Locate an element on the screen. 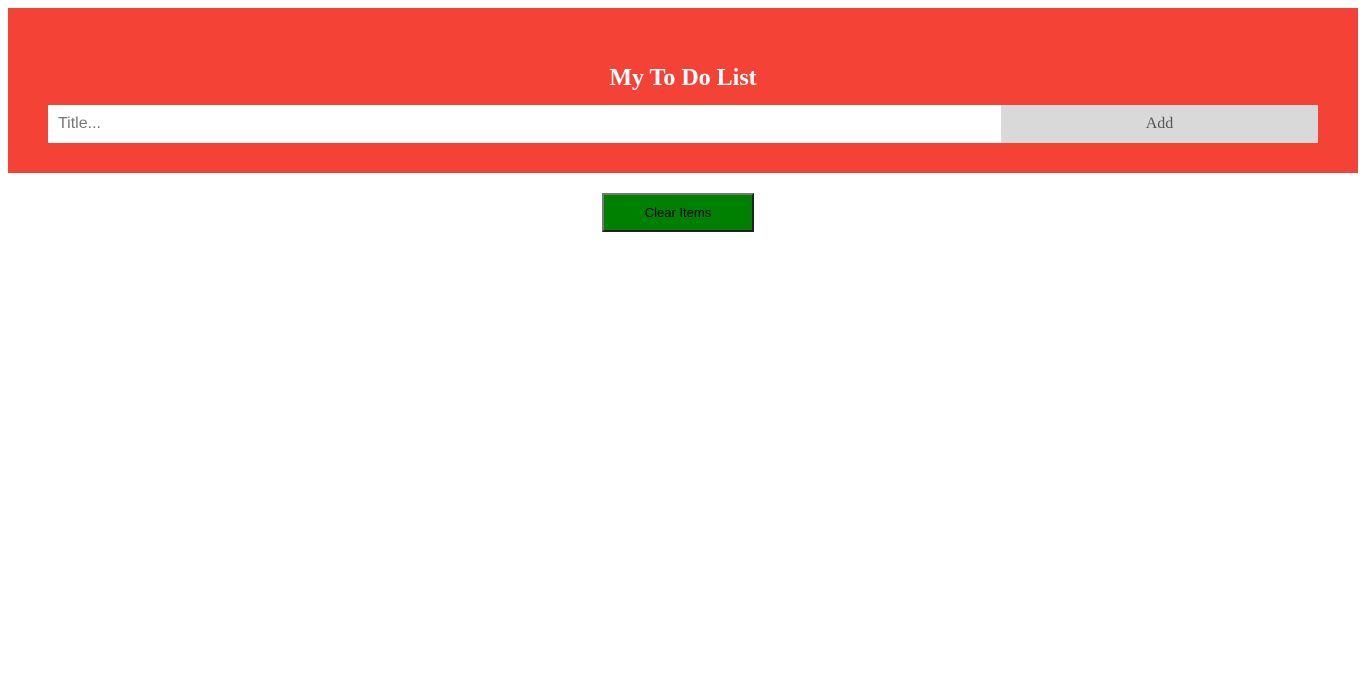  add-button: Add is located at coordinates (1159, 124).